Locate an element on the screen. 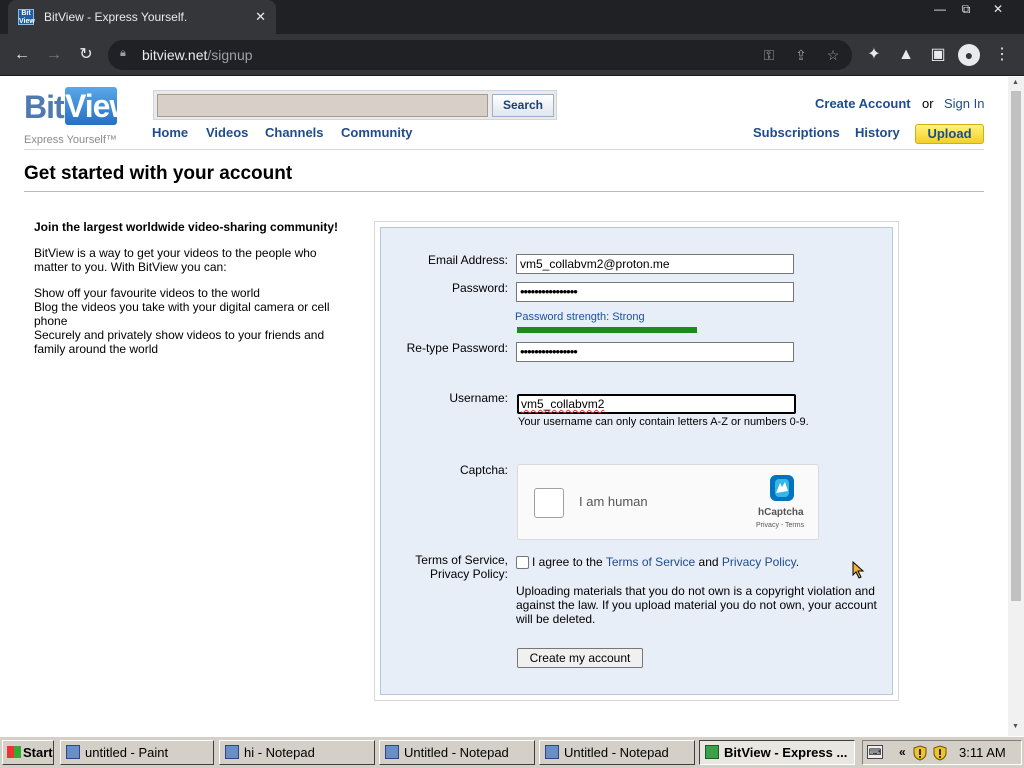  nav-channels: Channels is located at coordinates (294, 132).